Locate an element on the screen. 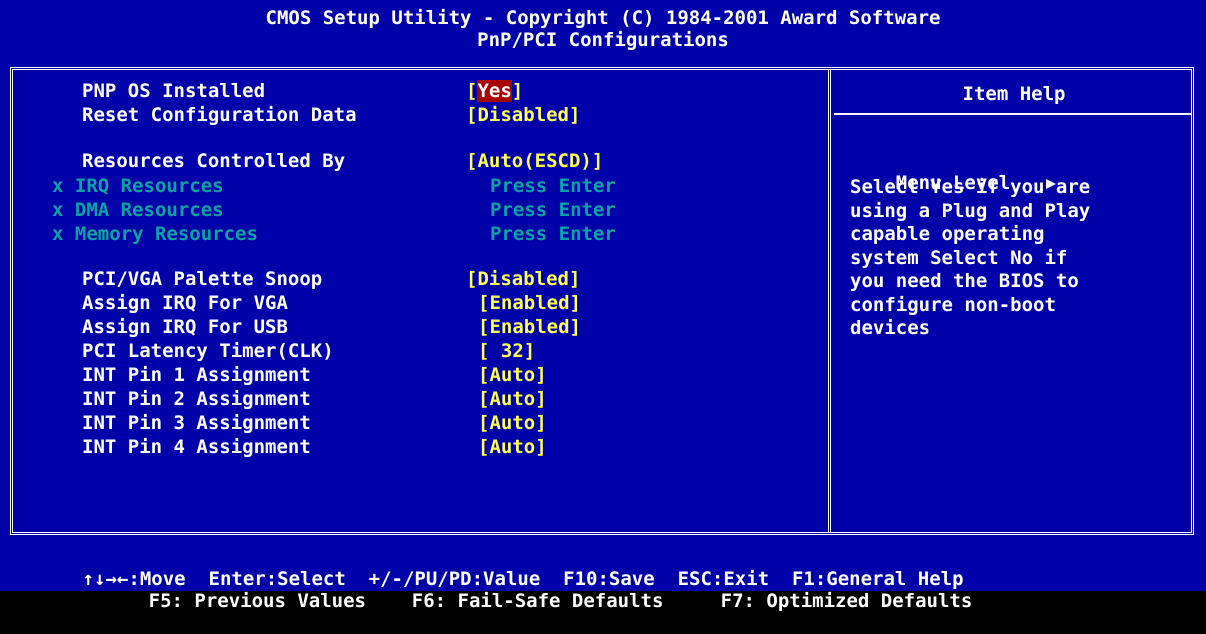 The image size is (1206, 634). footer-f5: F5: Previous Values is located at coordinates (257, 601).